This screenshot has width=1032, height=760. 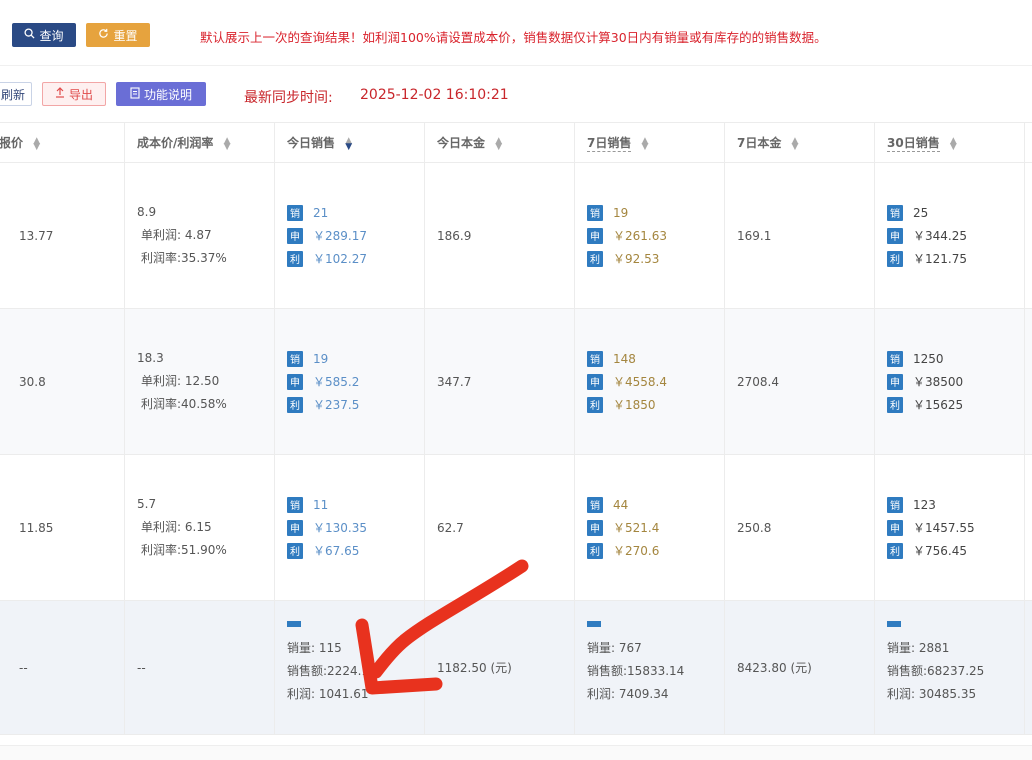 I want to click on help-button: 功能说明, so click(x=161, y=94).